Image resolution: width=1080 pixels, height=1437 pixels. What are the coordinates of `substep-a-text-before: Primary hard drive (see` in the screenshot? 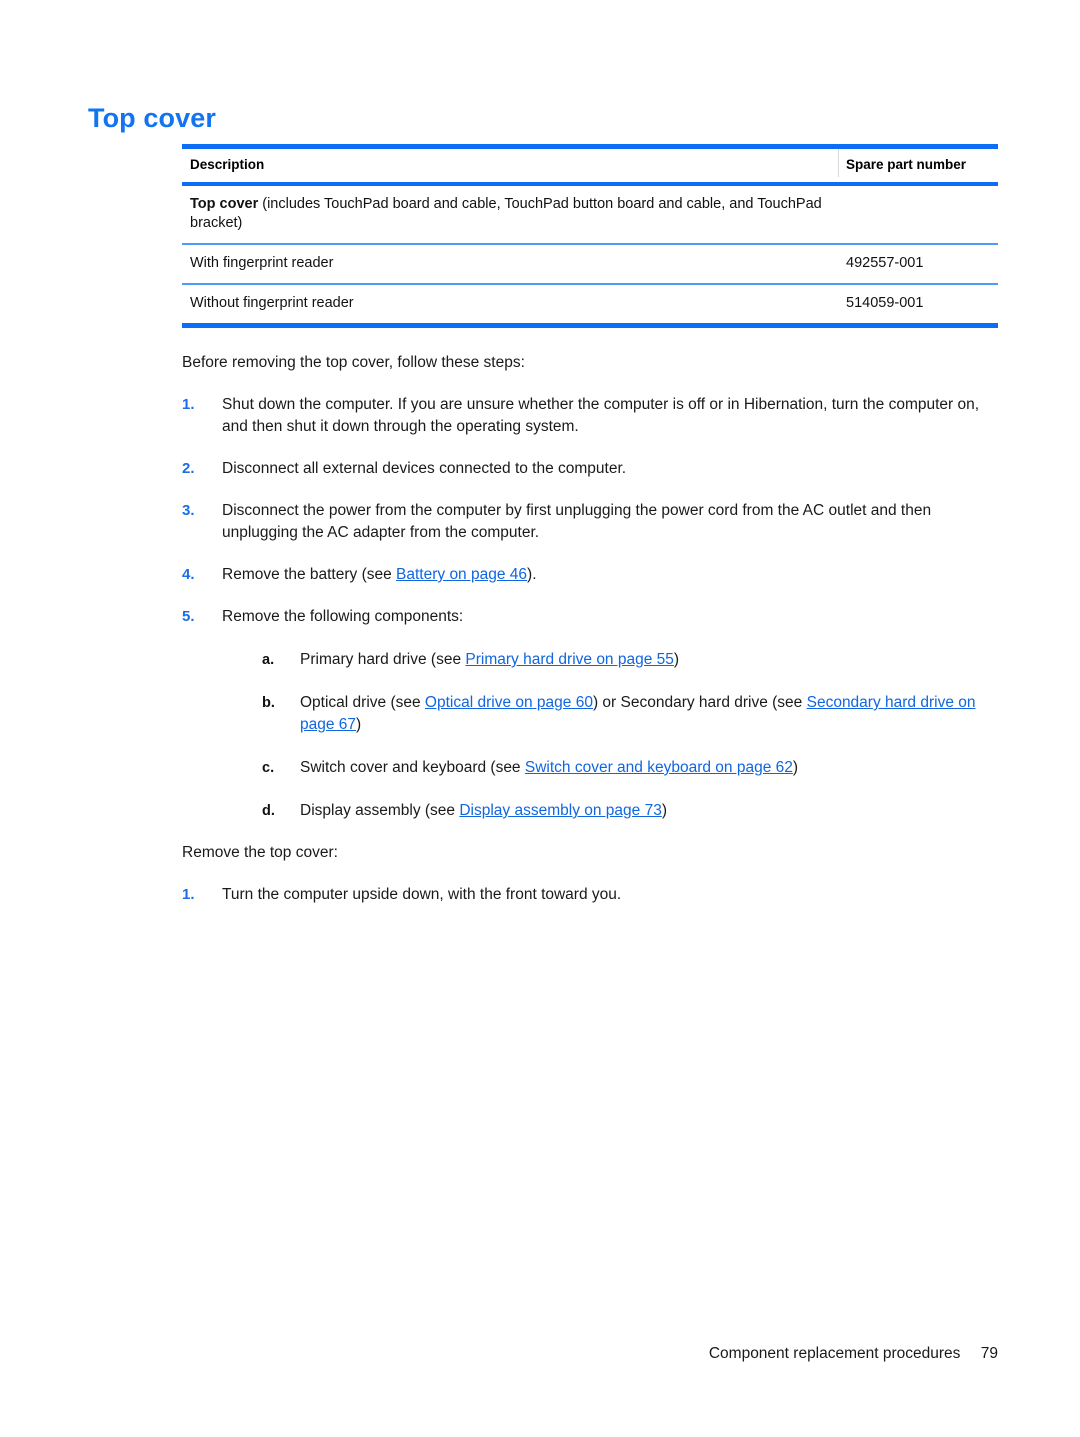 It's located at (383, 659).